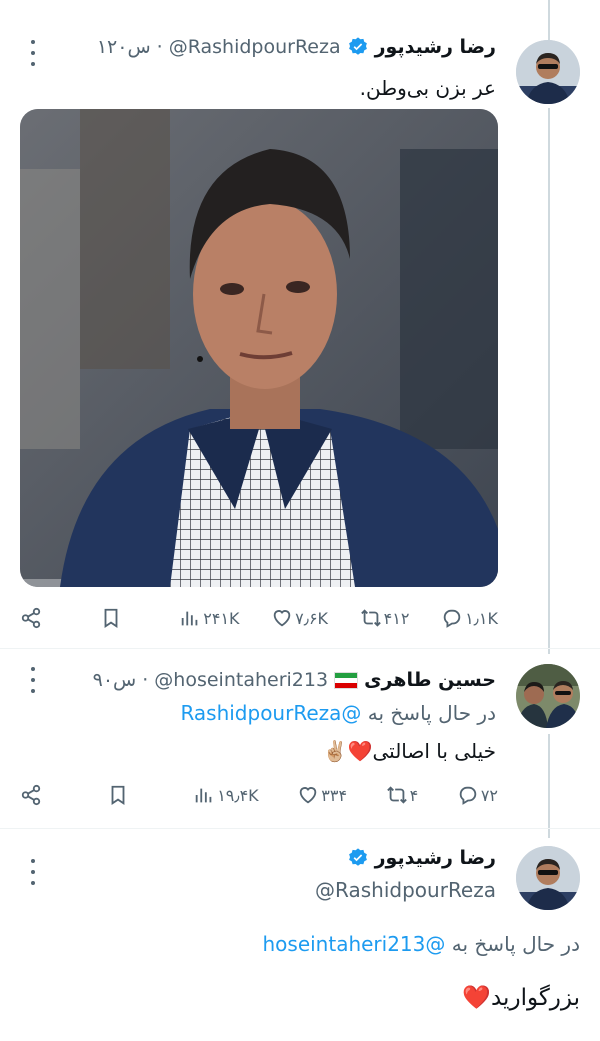 The height and width of the screenshot is (1041, 600). I want to click on tweet-header: حسین طاهری @hoseintaheri213 · ۹۰س, so click(294, 680).